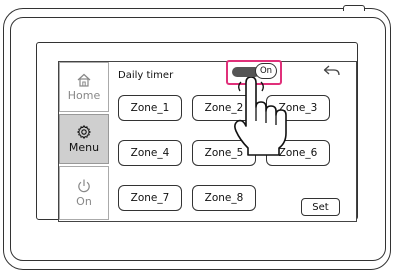  Describe the element at coordinates (84, 186) in the screenshot. I see `power-icon` at that location.